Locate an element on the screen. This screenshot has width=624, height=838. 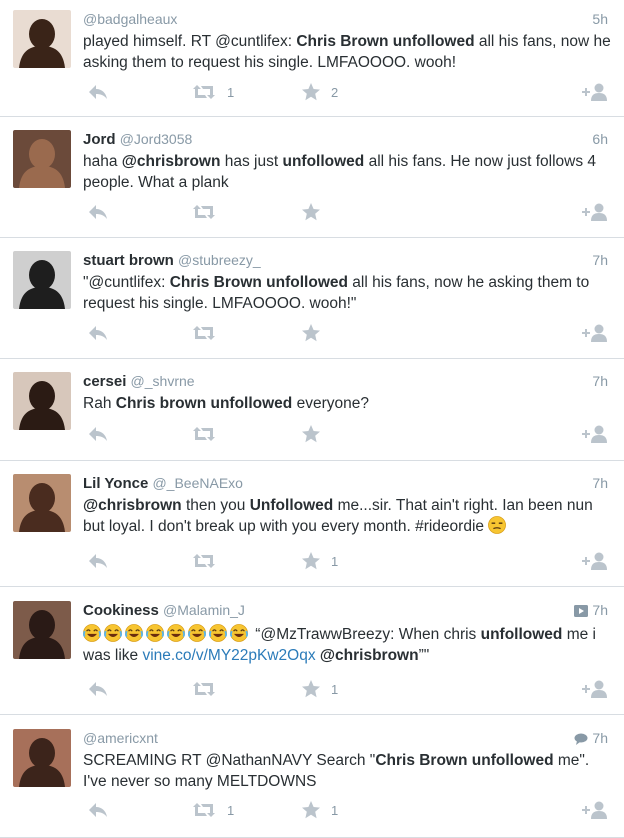
timestamp-text: 6h is located at coordinates (600, 139).